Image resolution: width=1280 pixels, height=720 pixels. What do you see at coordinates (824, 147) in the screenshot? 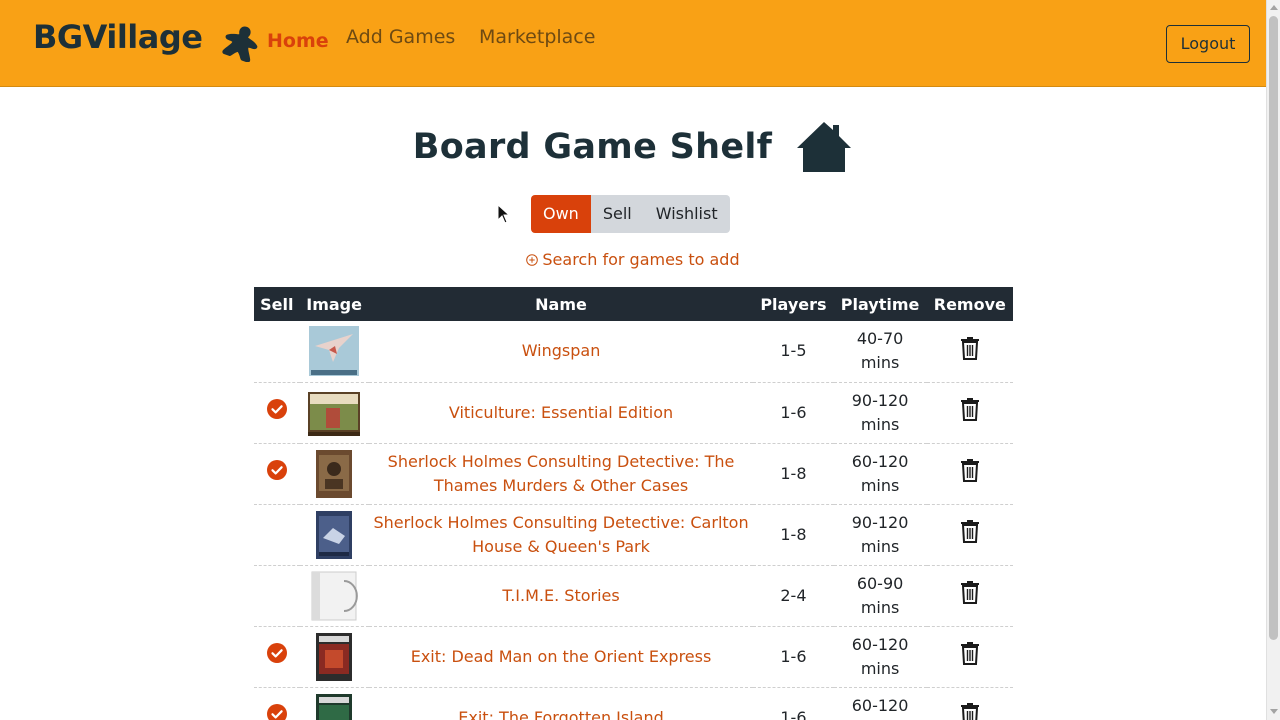
I see `house-icon` at bounding box center [824, 147].